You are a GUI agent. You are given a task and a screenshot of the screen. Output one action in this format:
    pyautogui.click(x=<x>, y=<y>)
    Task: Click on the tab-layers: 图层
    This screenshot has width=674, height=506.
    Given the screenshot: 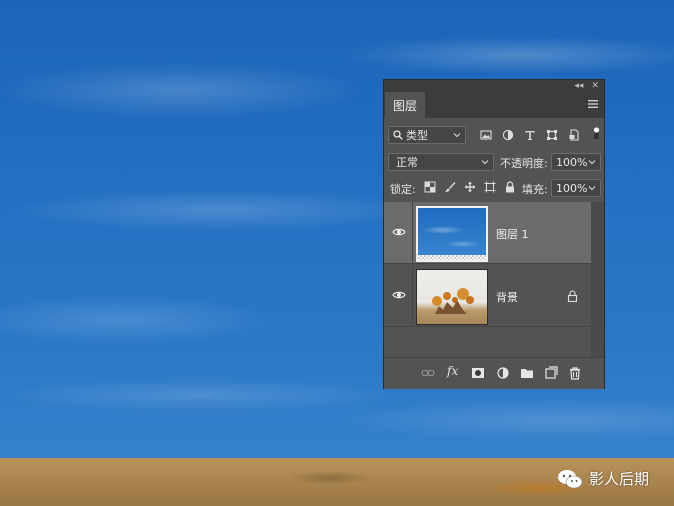 What is the action you would take?
    pyautogui.click(x=405, y=105)
    